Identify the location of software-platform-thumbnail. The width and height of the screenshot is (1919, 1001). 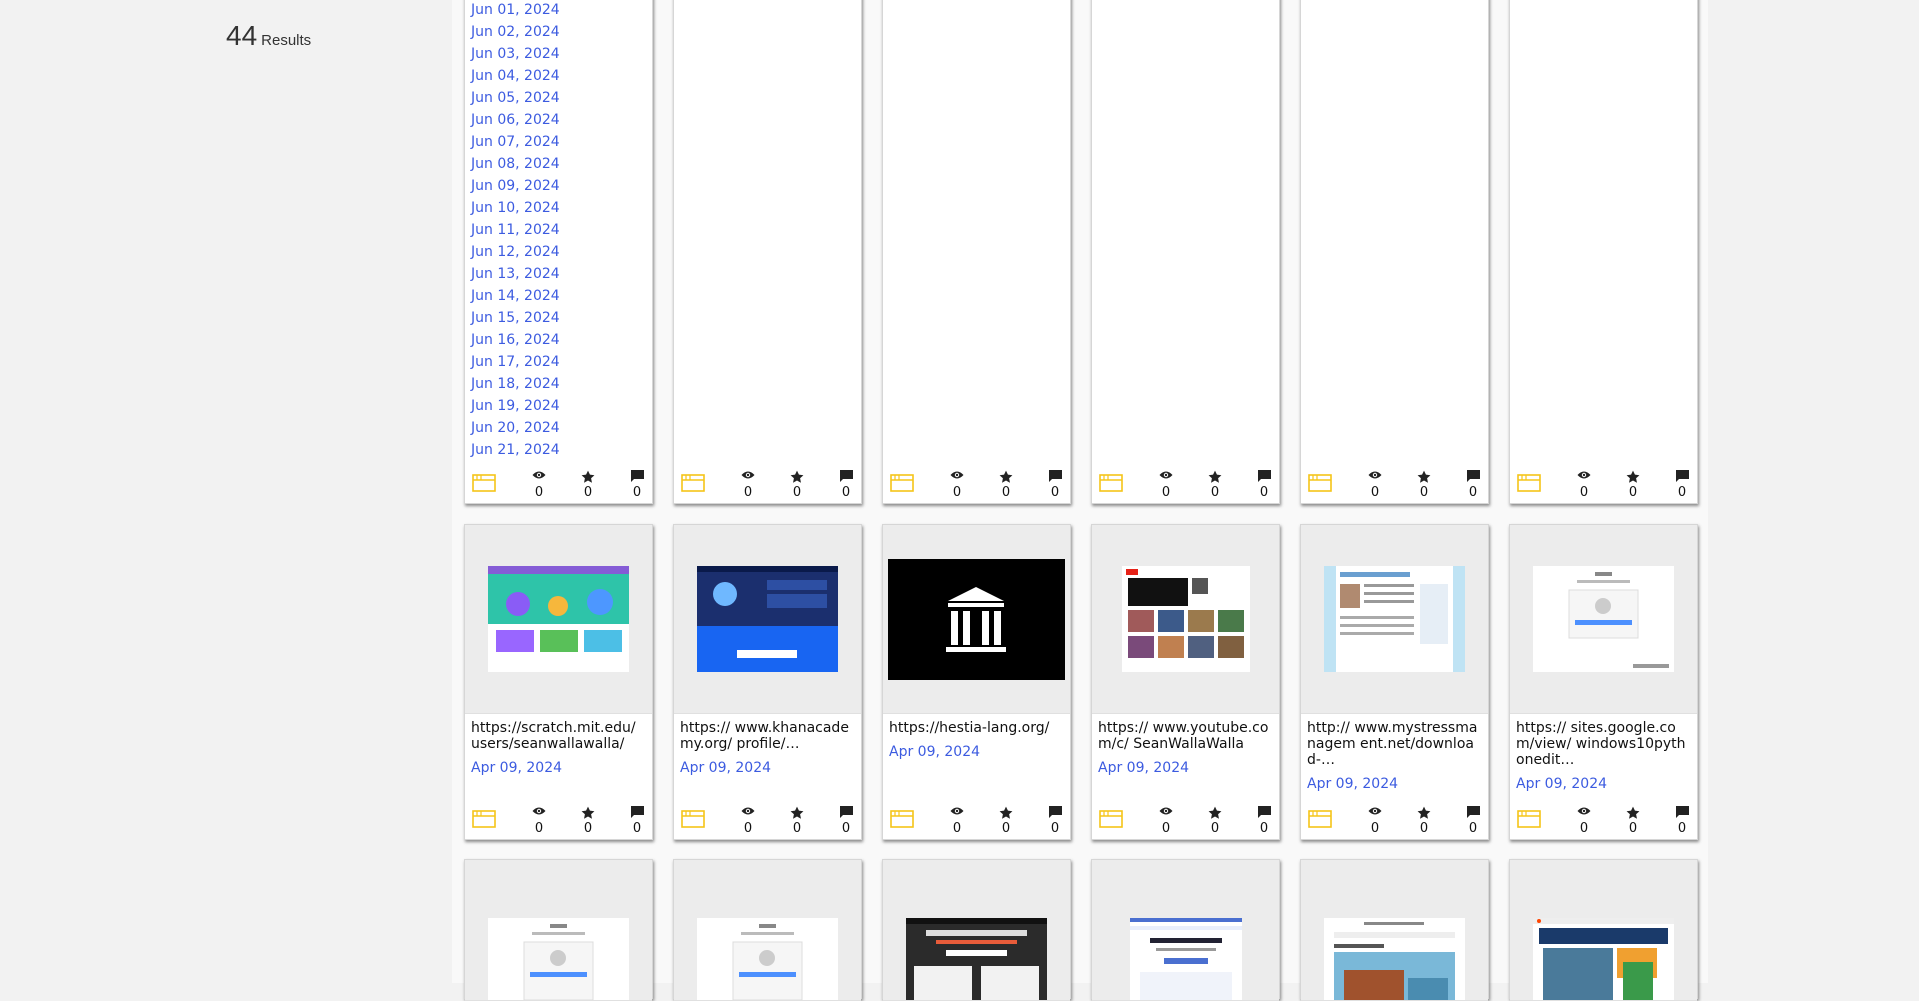
(976, 959).